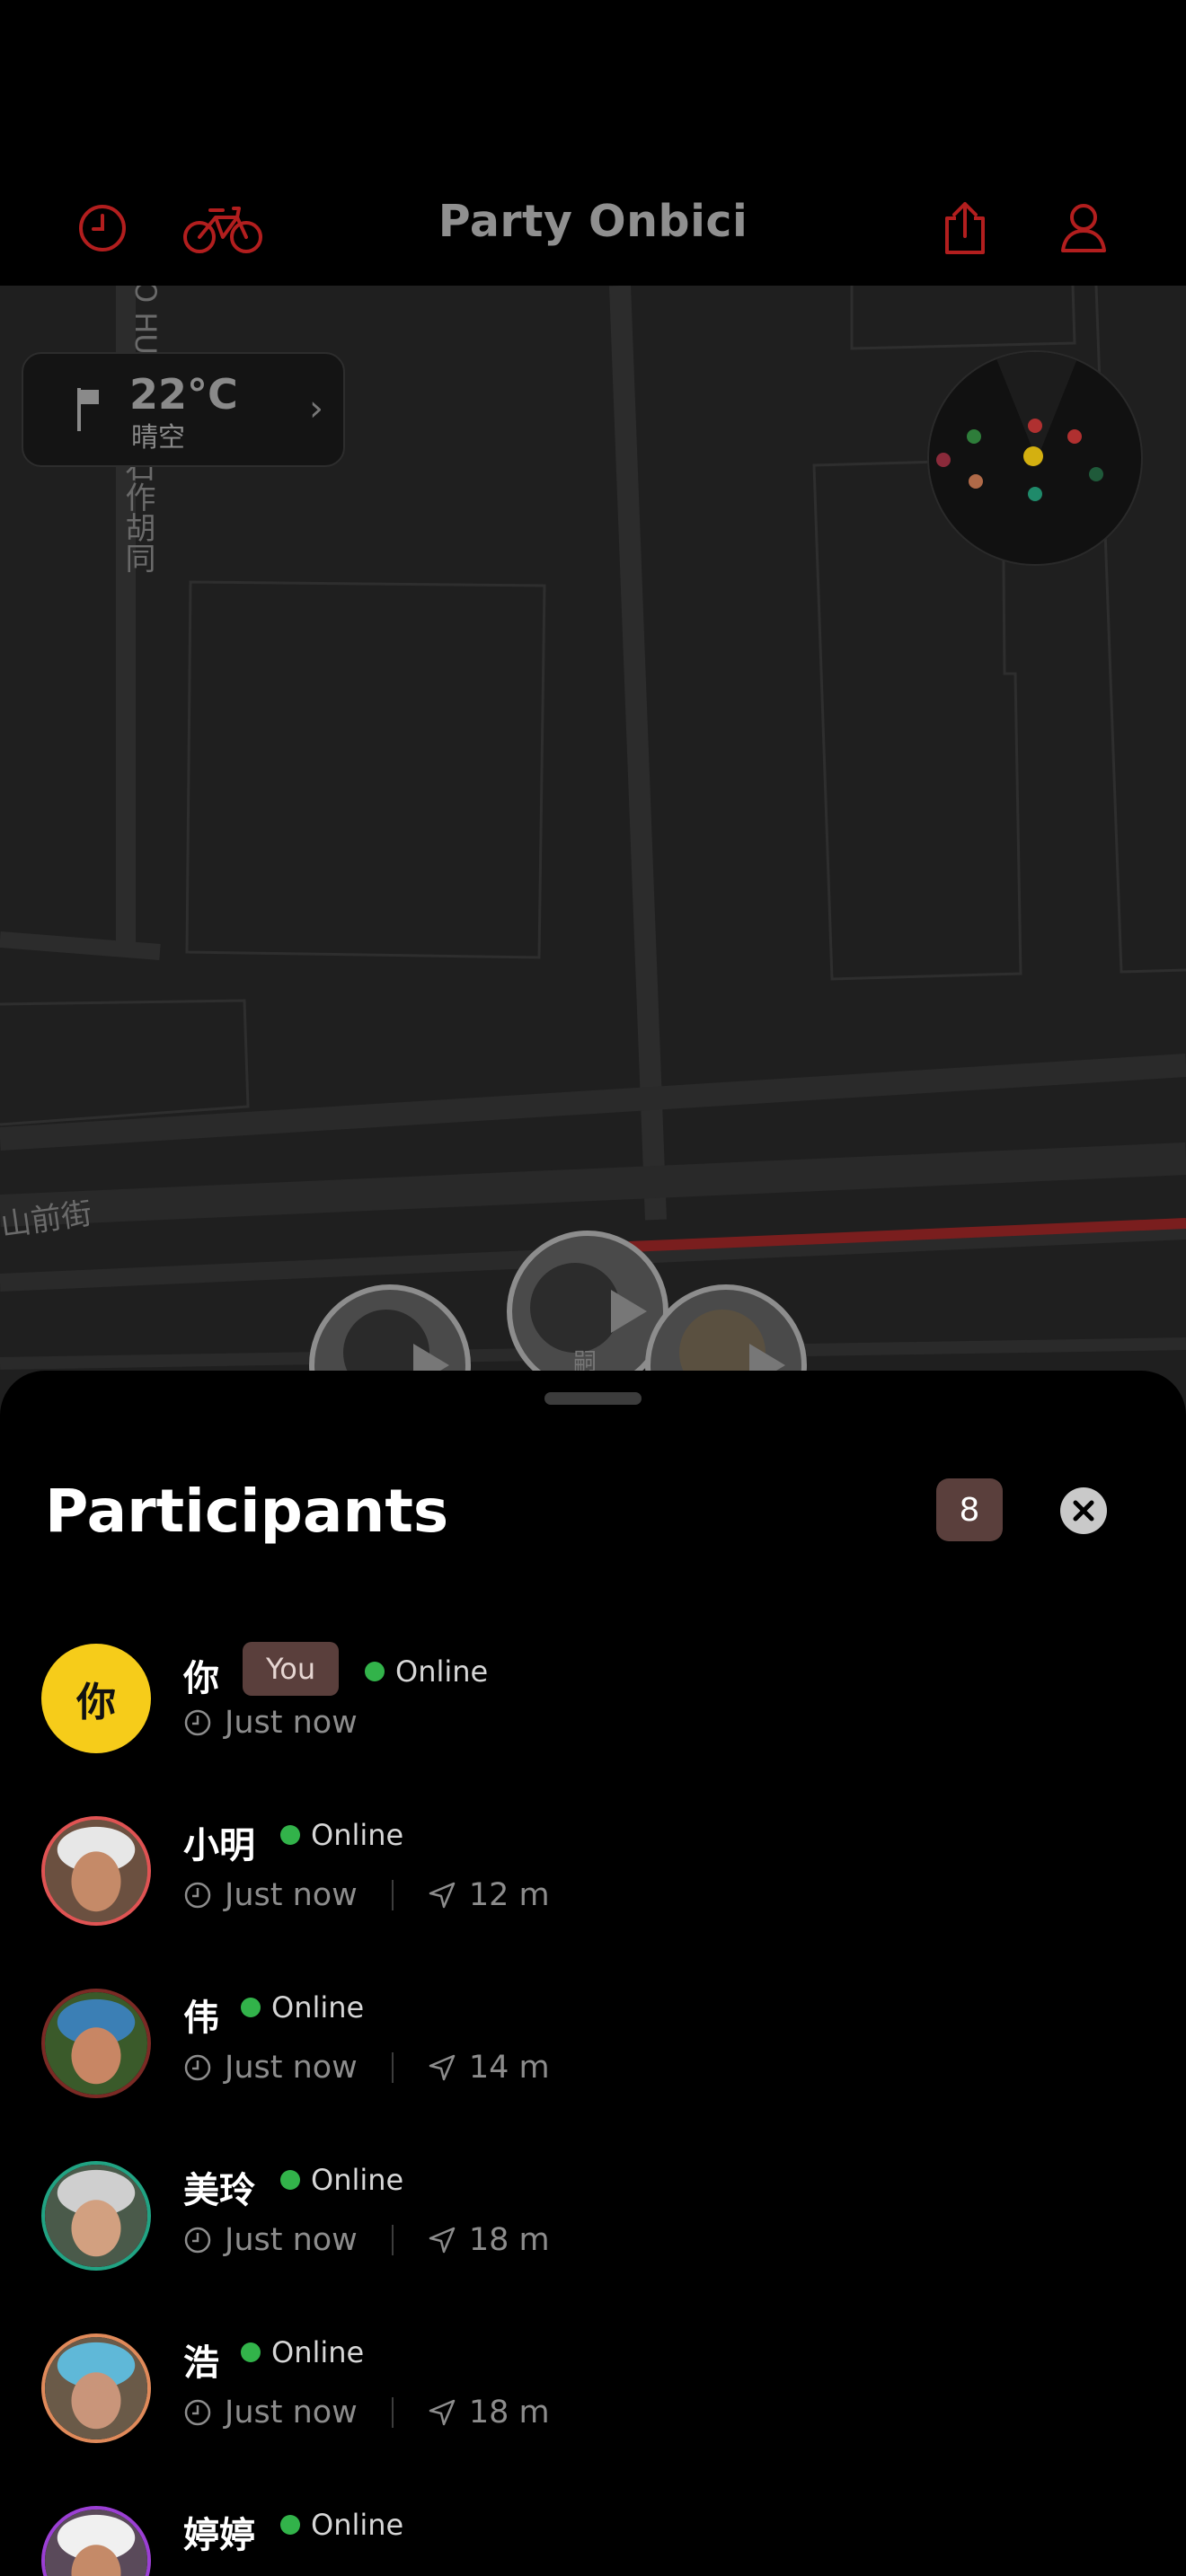 The height and width of the screenshot is (2576, 1186). What do you see at coordinates (593, 1398) in the screenshot?
I see `sheet-grabber` at bounding box center [593, 1398].